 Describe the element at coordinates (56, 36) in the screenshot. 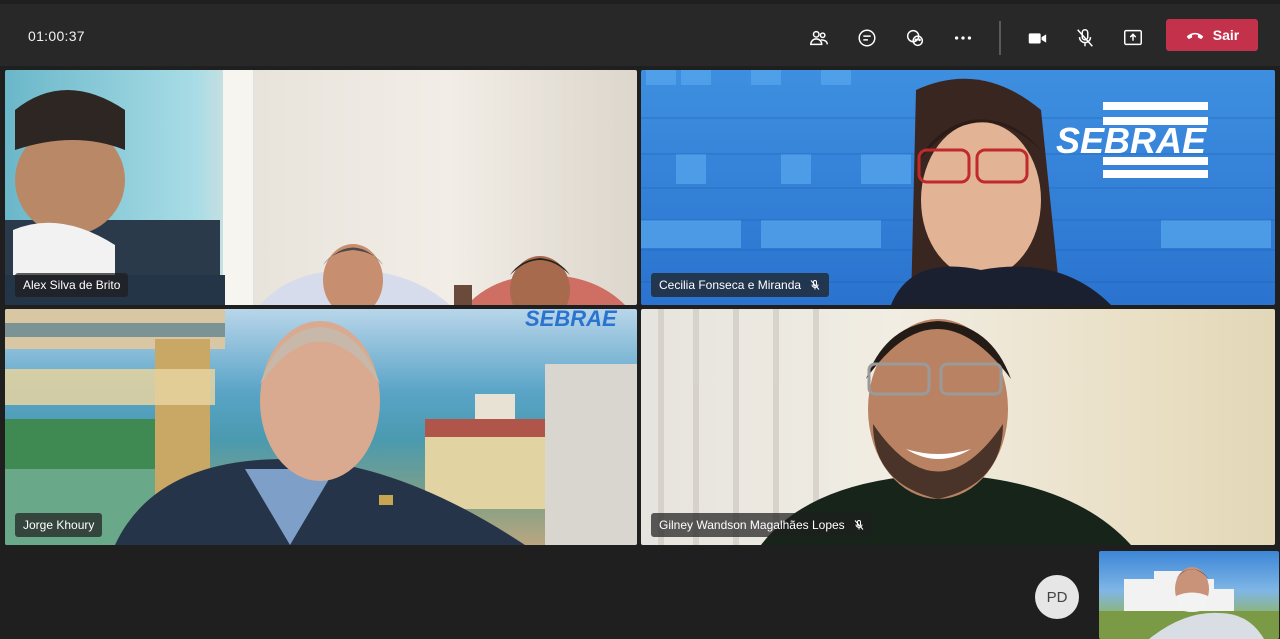

I see `meeting-timer: 01:00:37` at that location.